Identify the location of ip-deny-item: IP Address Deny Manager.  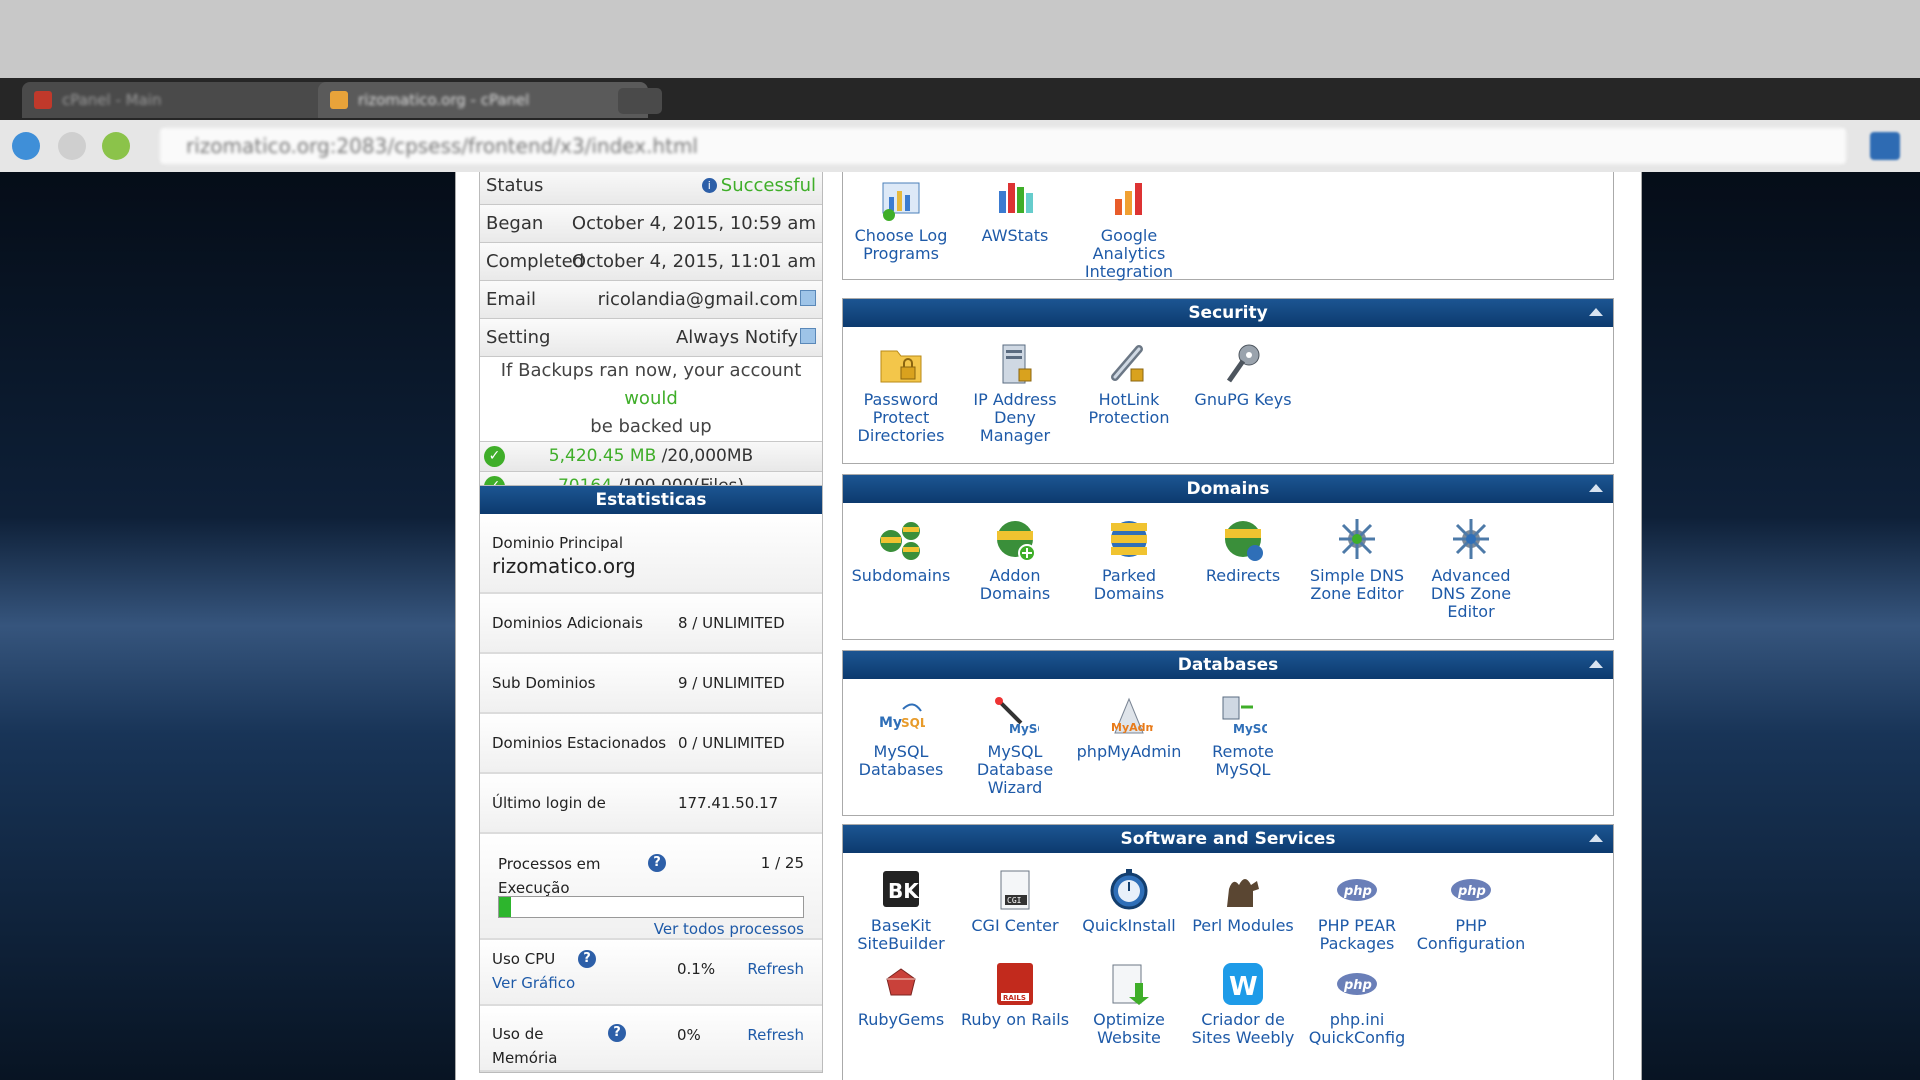
(1015, 393).